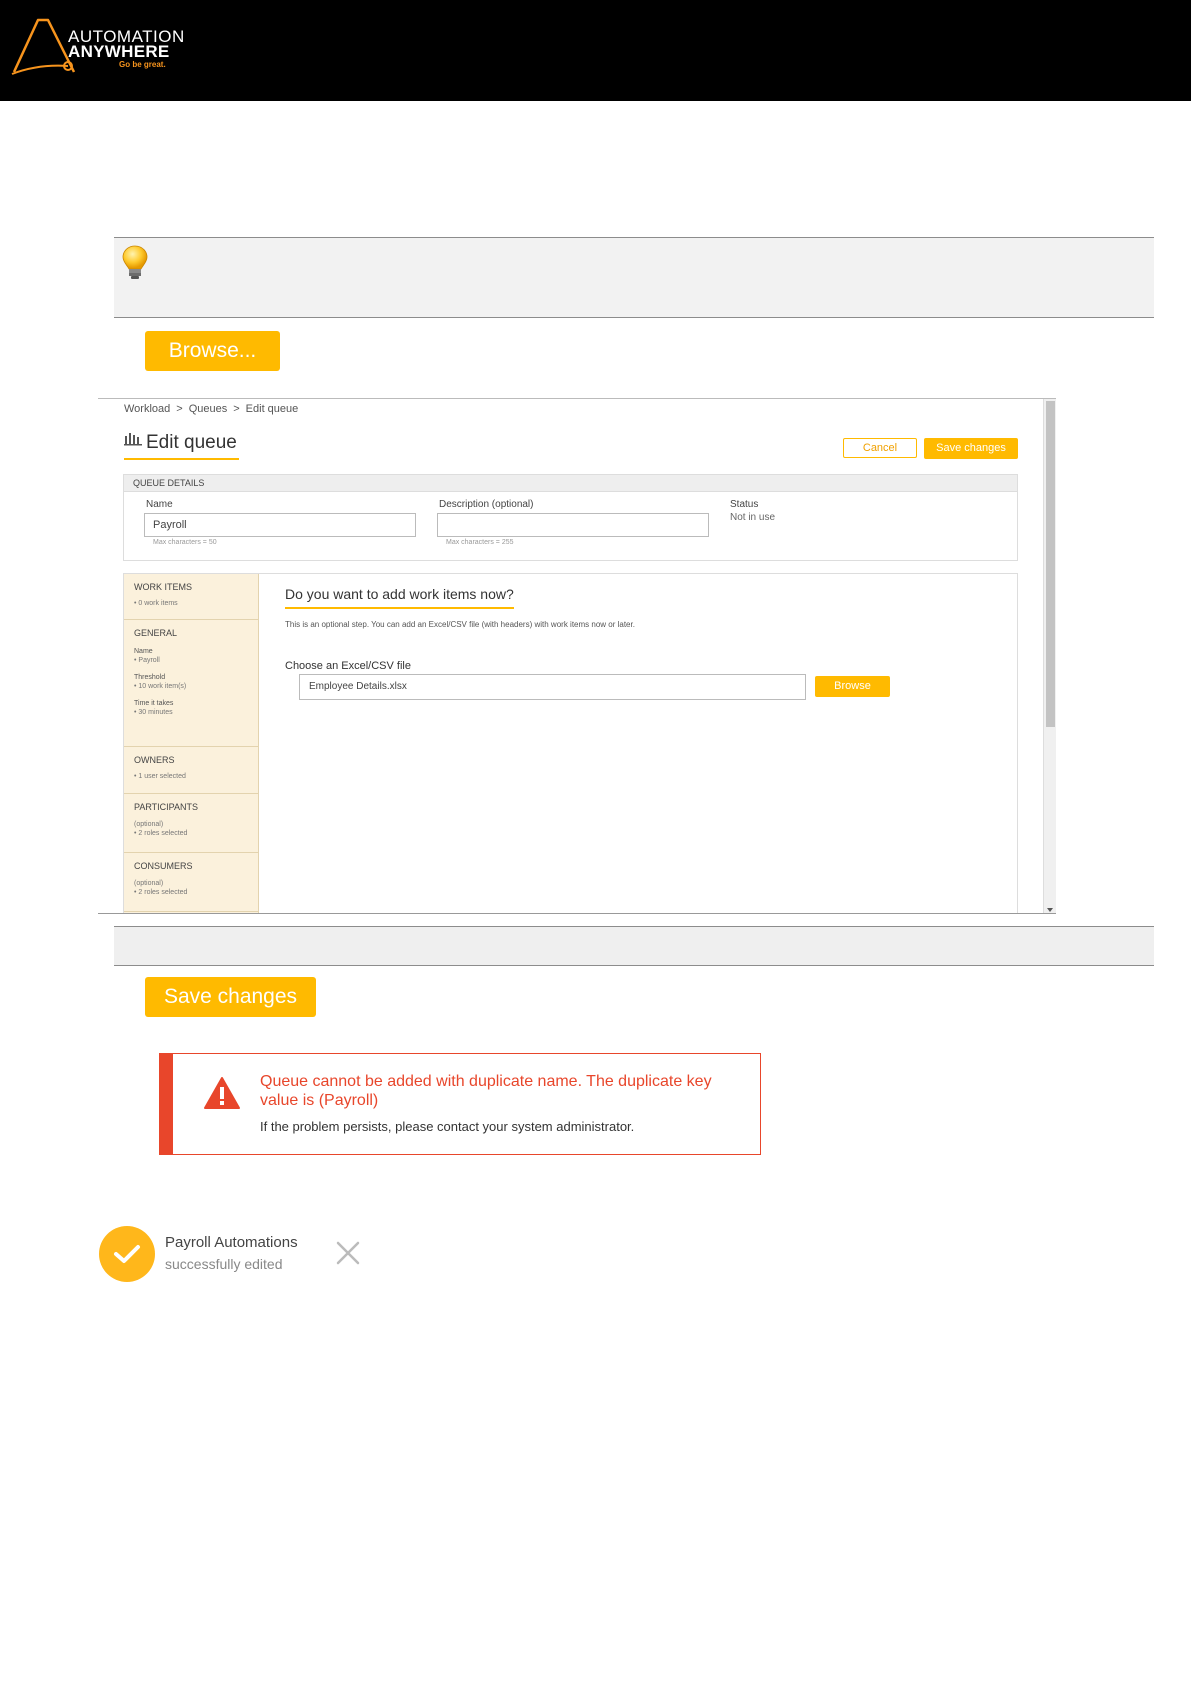  I want to click on breadcrumb-queues: Queues, so click(208, 409).